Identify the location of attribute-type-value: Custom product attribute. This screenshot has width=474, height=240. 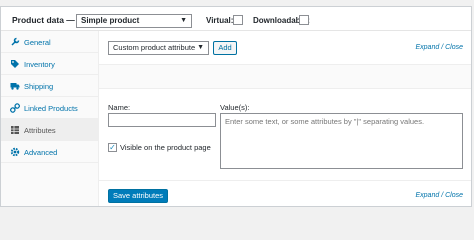
(154, 47).